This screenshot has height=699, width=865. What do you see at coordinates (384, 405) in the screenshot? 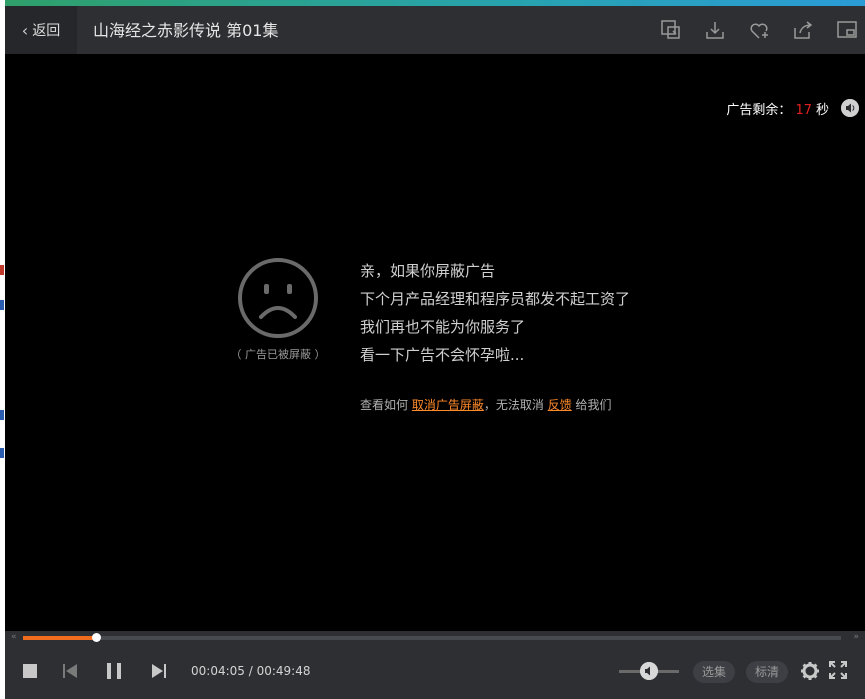
I see `hint-prefix: 查看如何` at bounding box center [384, 405].